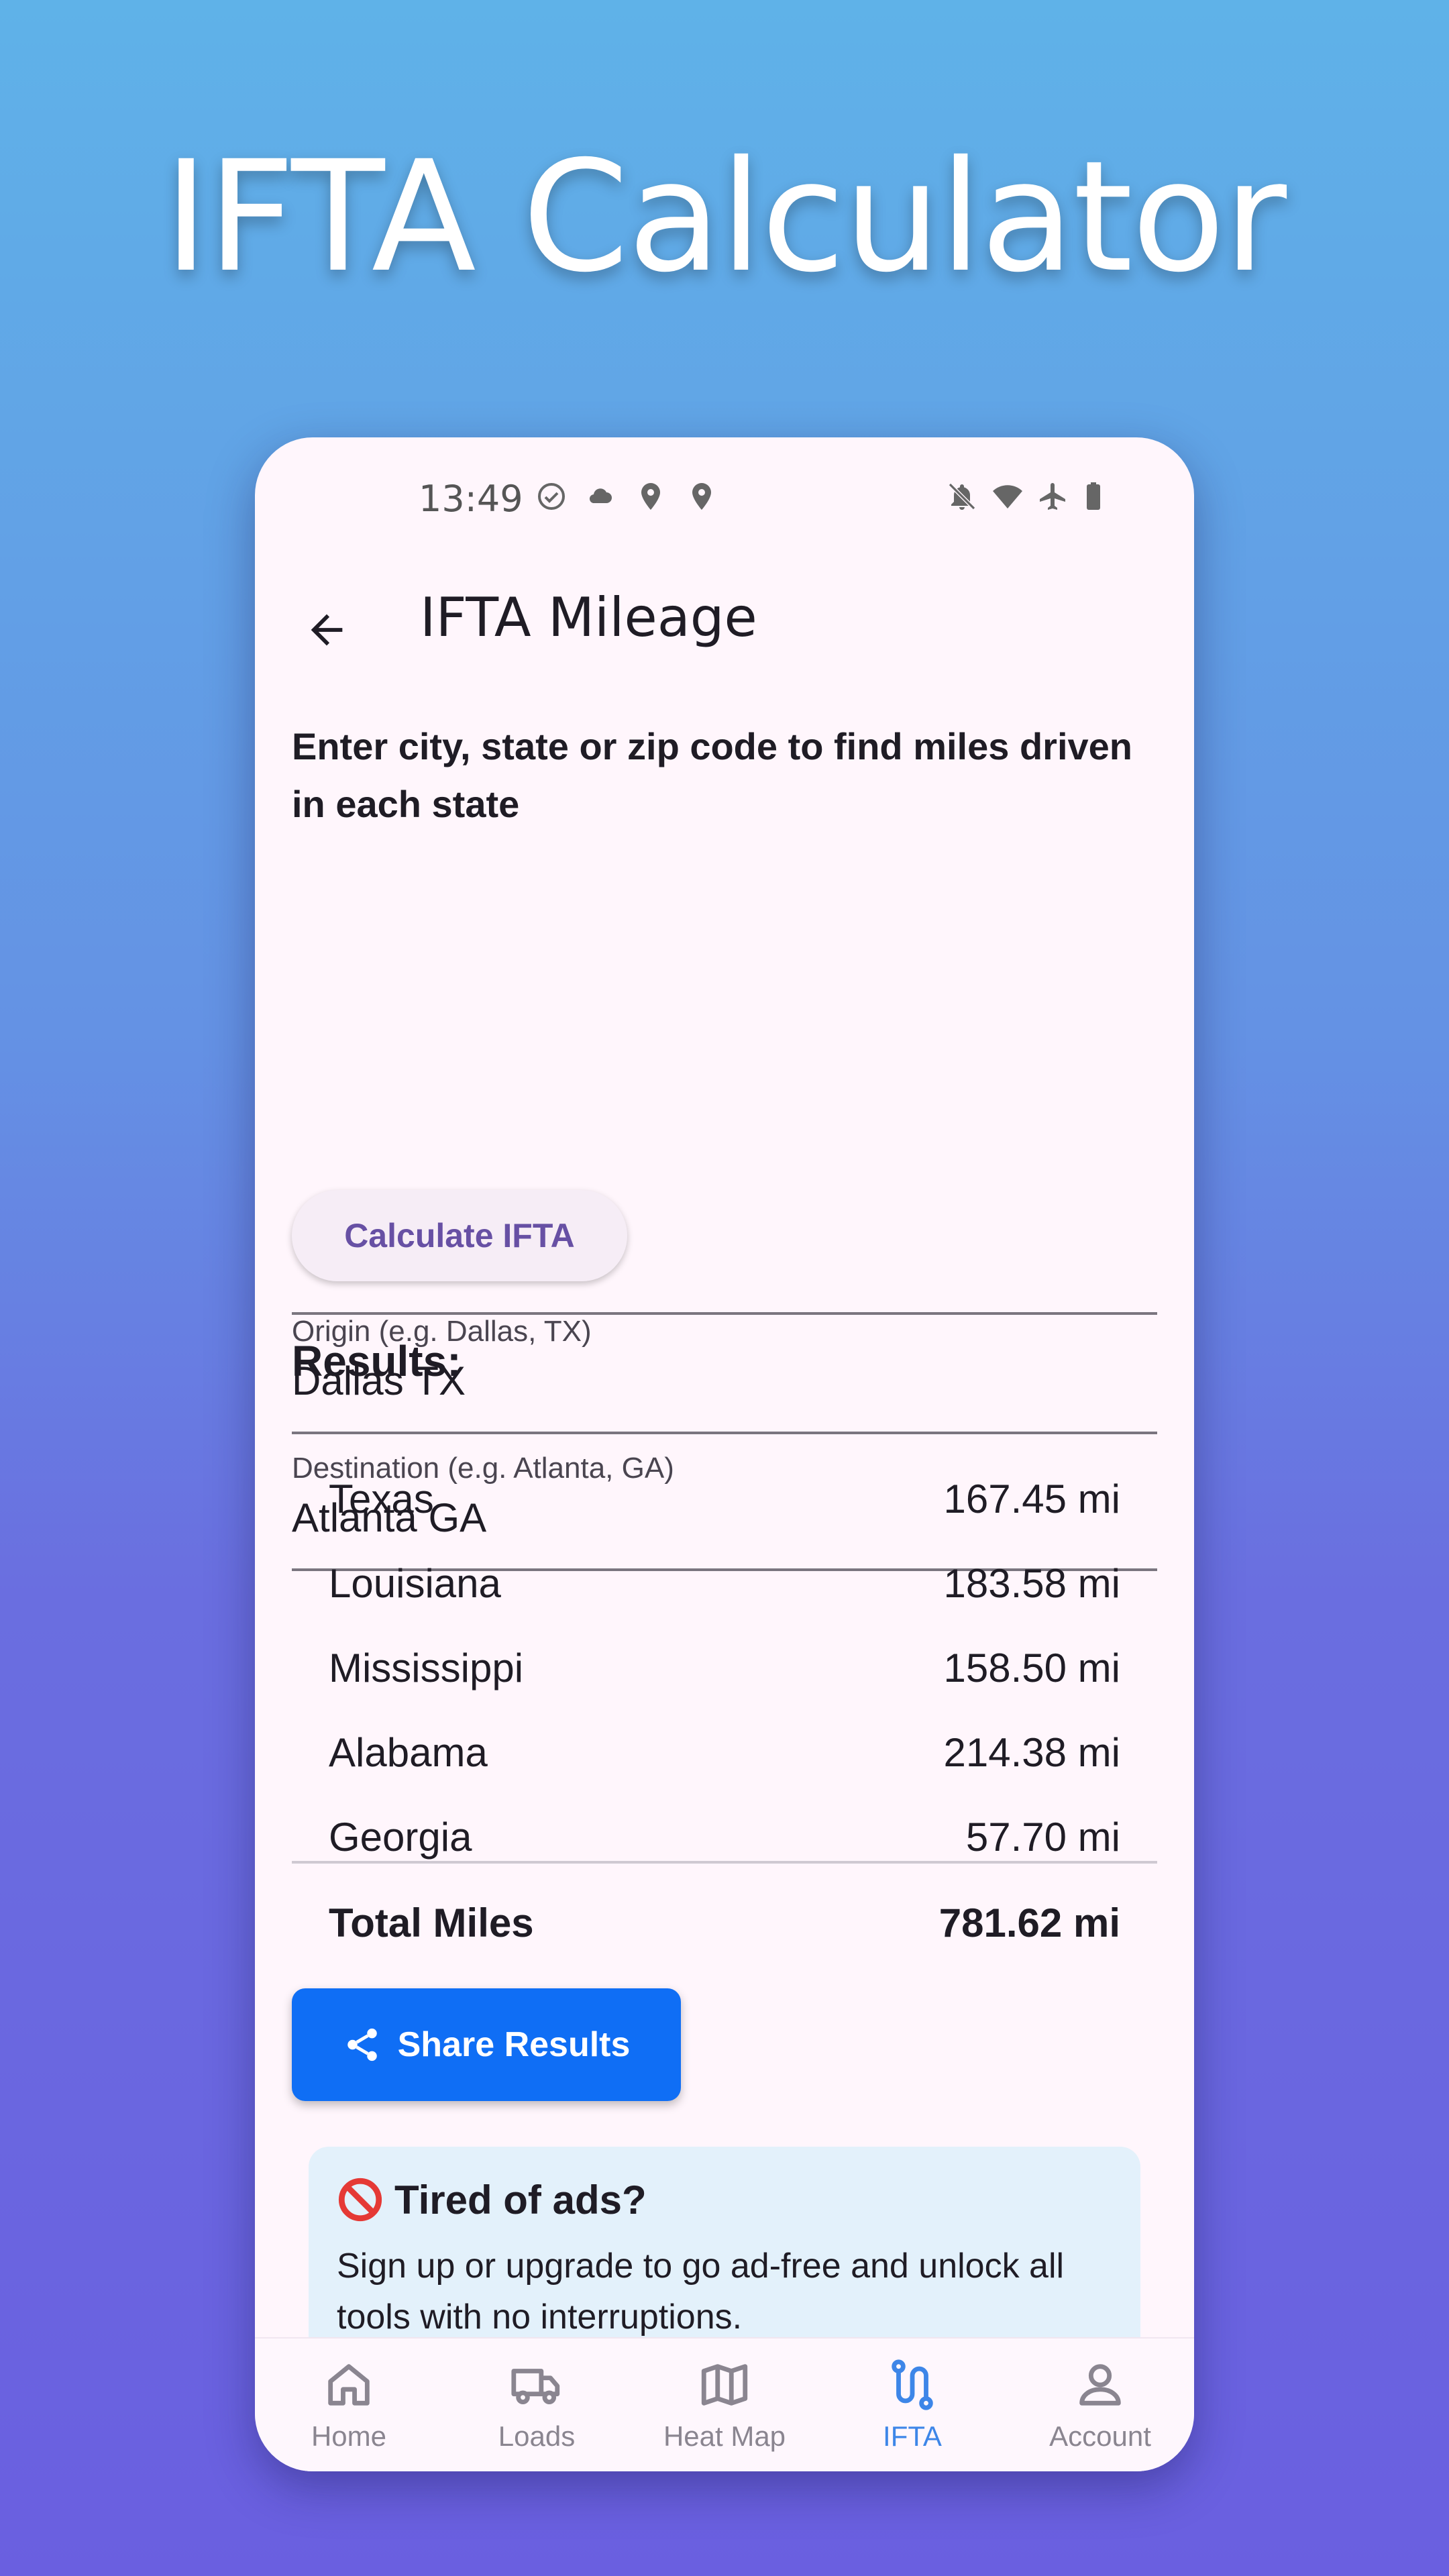  What do you see at coordinates (349, 2436) in the screenshot?
I see `nav-label: Home` at bounding box center [349, 2436].